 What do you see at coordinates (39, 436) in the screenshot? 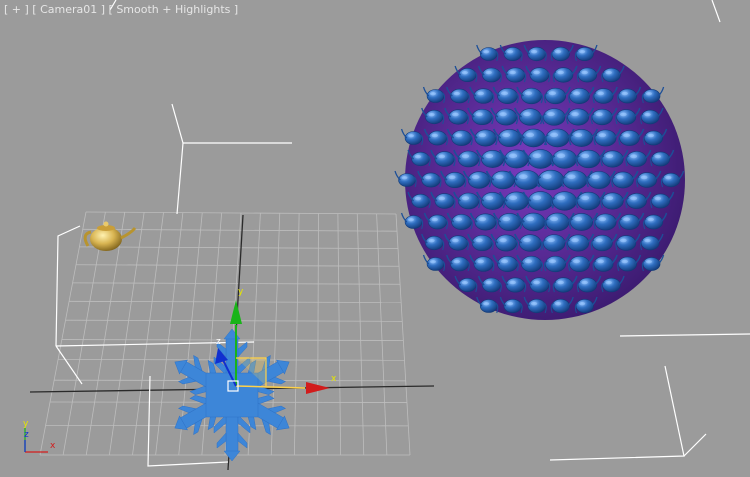
I see `world-axis-tripod: y z x` at bounding box center [39, 436].